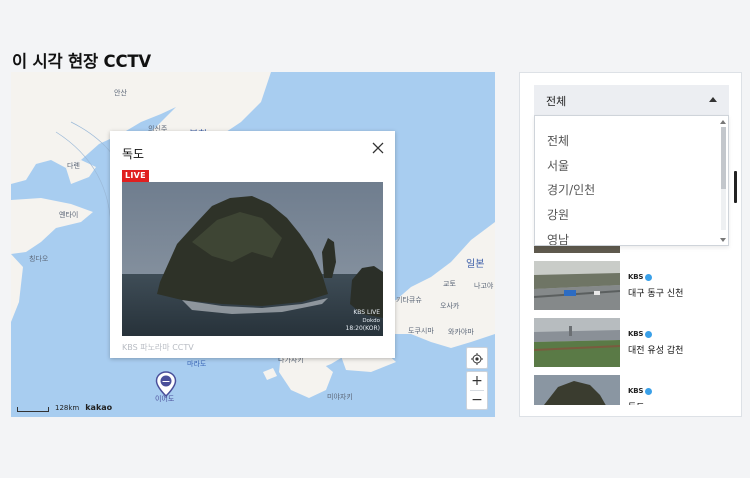  I want to click on region-option-all: 전체, so click(558, 140).